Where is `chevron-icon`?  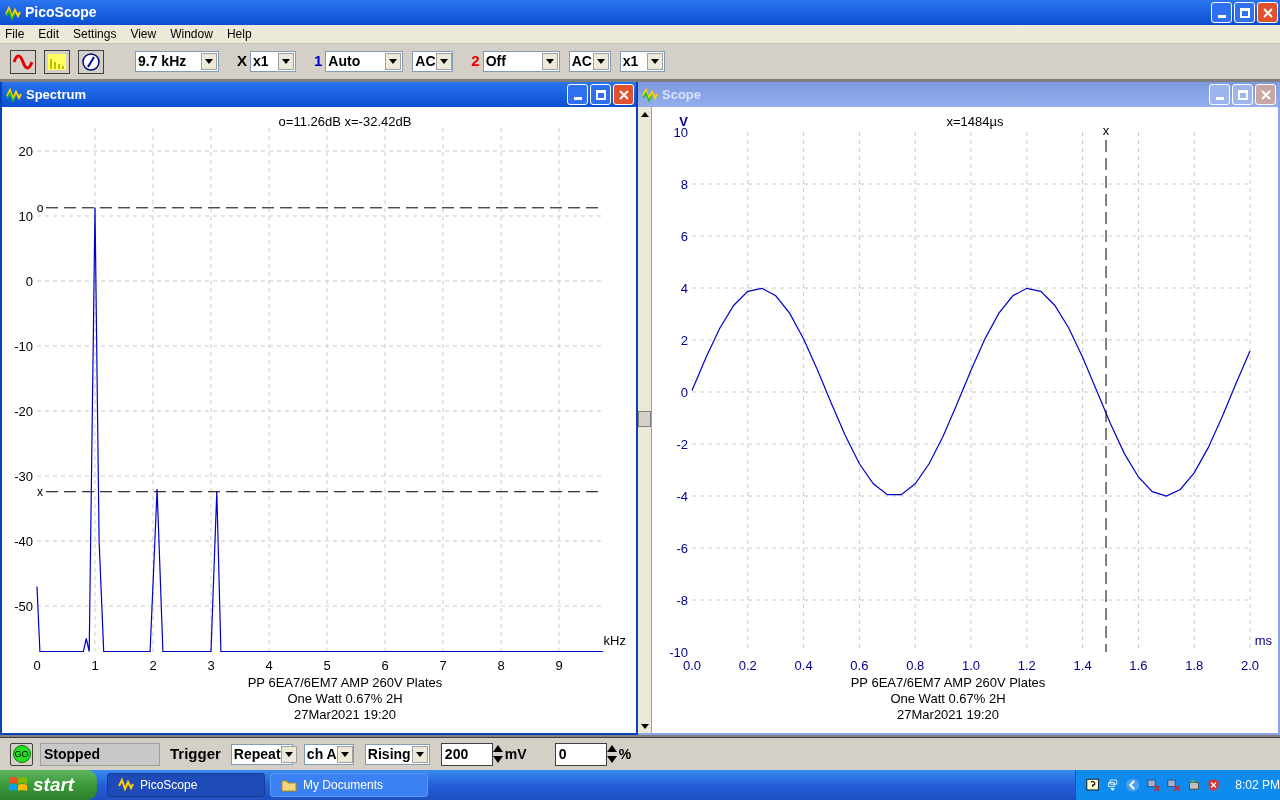 chevron-icon is located at coordinates (1133, 785).